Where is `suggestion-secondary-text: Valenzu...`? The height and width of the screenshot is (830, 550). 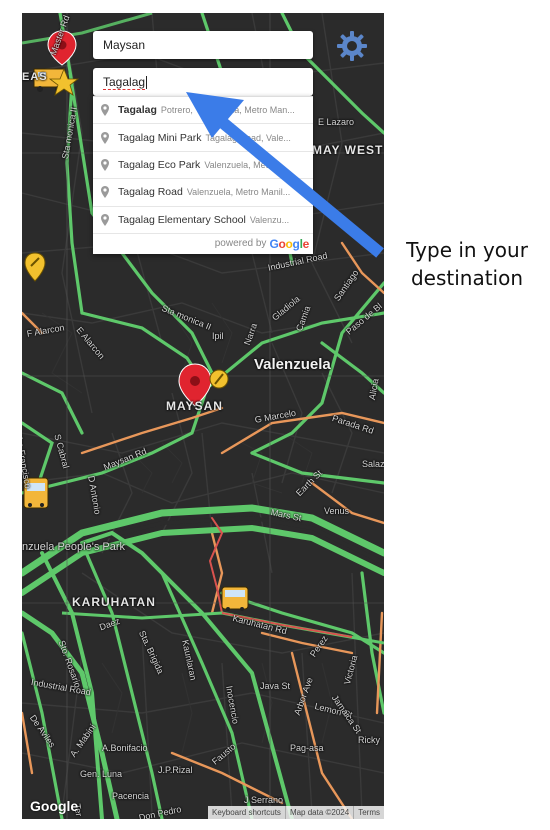
suggestion-secondary-text: Valenzu... is located at coordinates (269, 219).